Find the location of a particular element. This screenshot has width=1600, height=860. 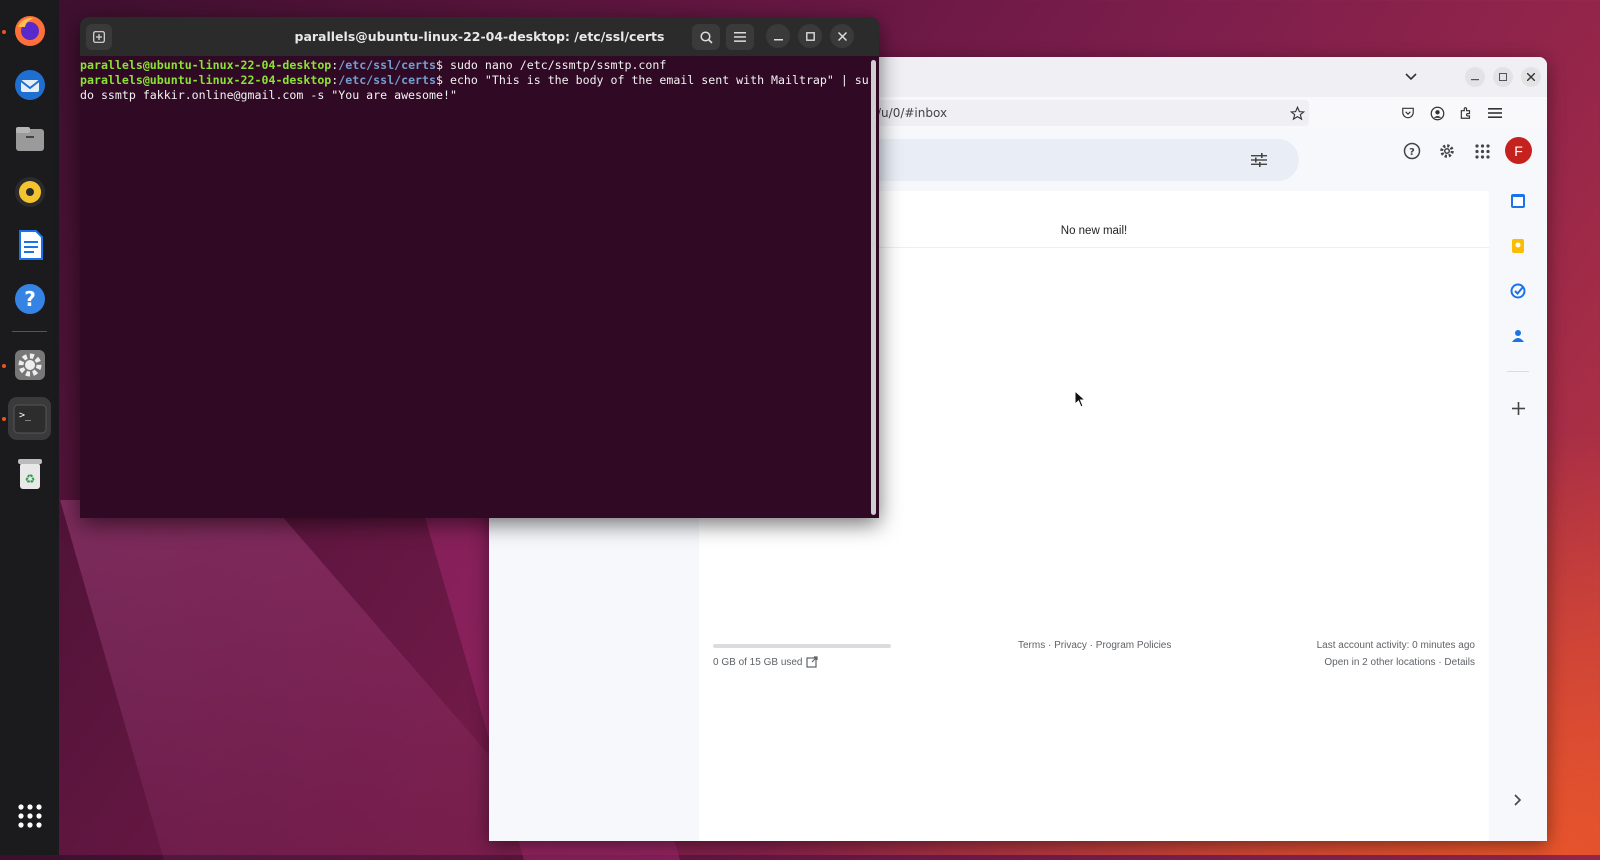

app-grid-icon is located at coordinates (29, 815).